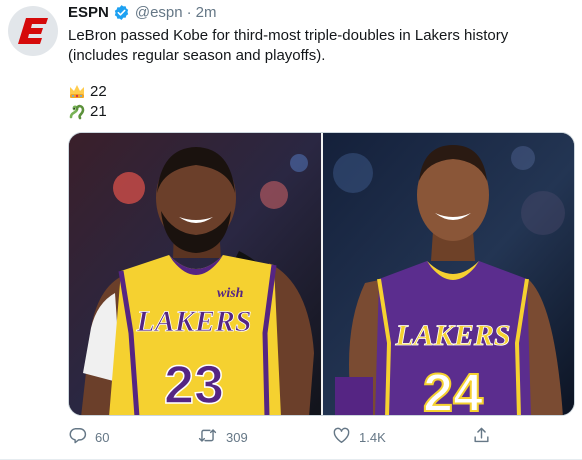  What do you see at coordinates (194, 385) in the screenshot?
I see `jersey-number-left: 23` at bounding box center [194, 385].